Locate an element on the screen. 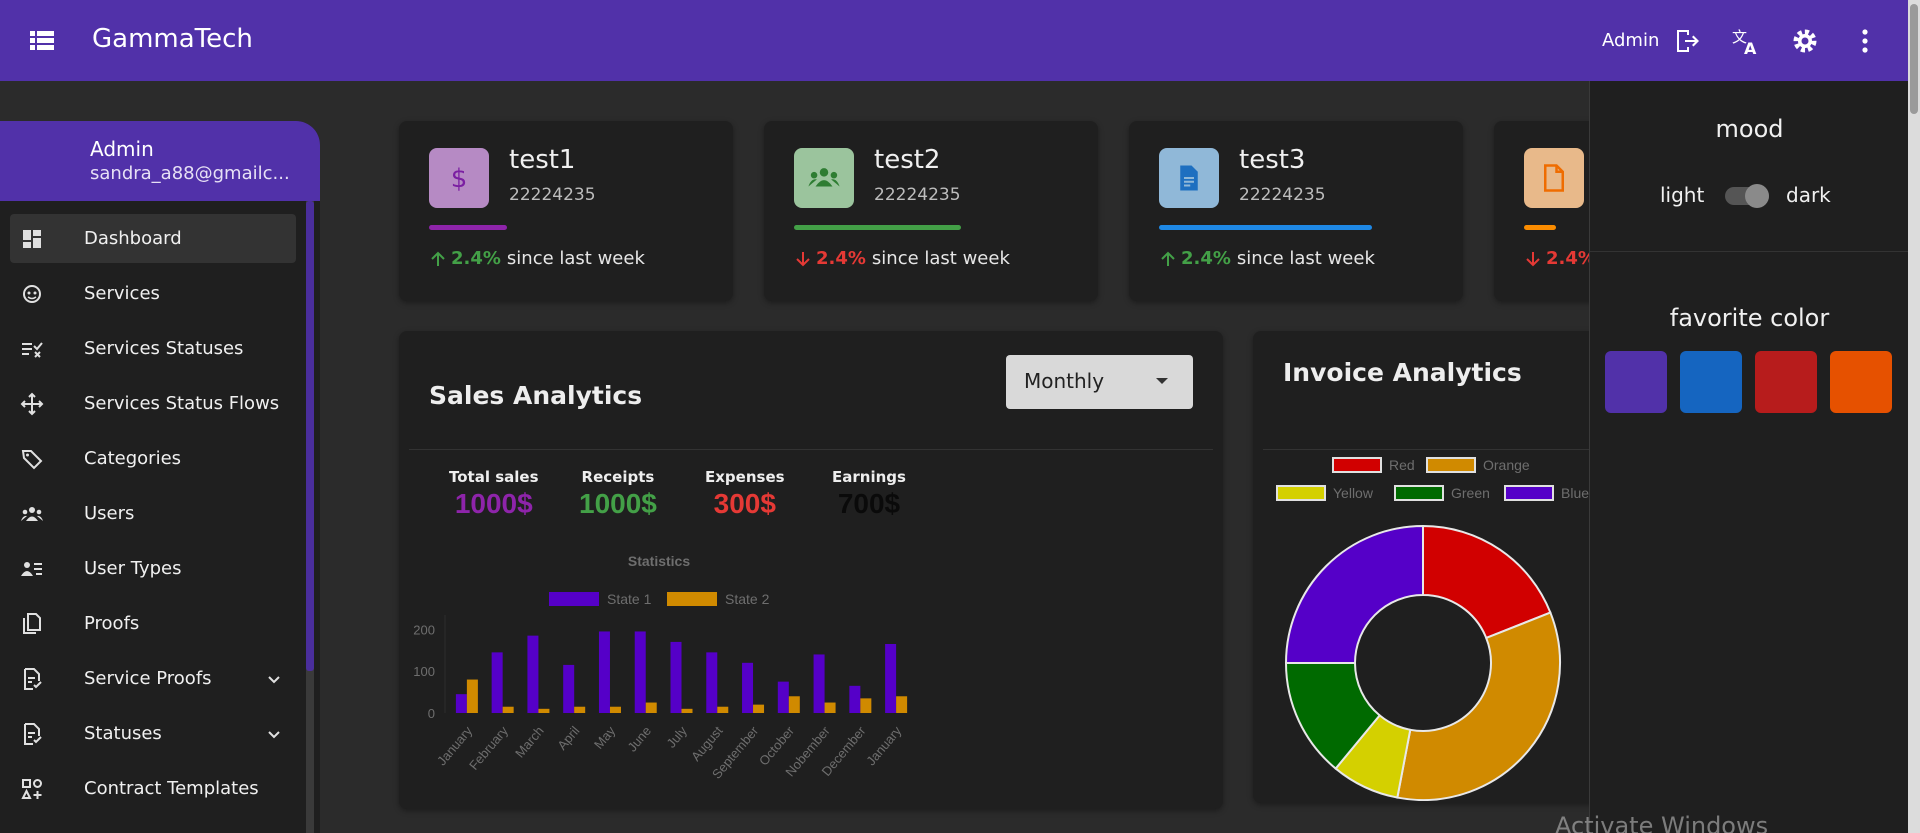 The height and width of the screenshot is (833, 1920). x-tick-label: July is located at coordinates (676, 737).